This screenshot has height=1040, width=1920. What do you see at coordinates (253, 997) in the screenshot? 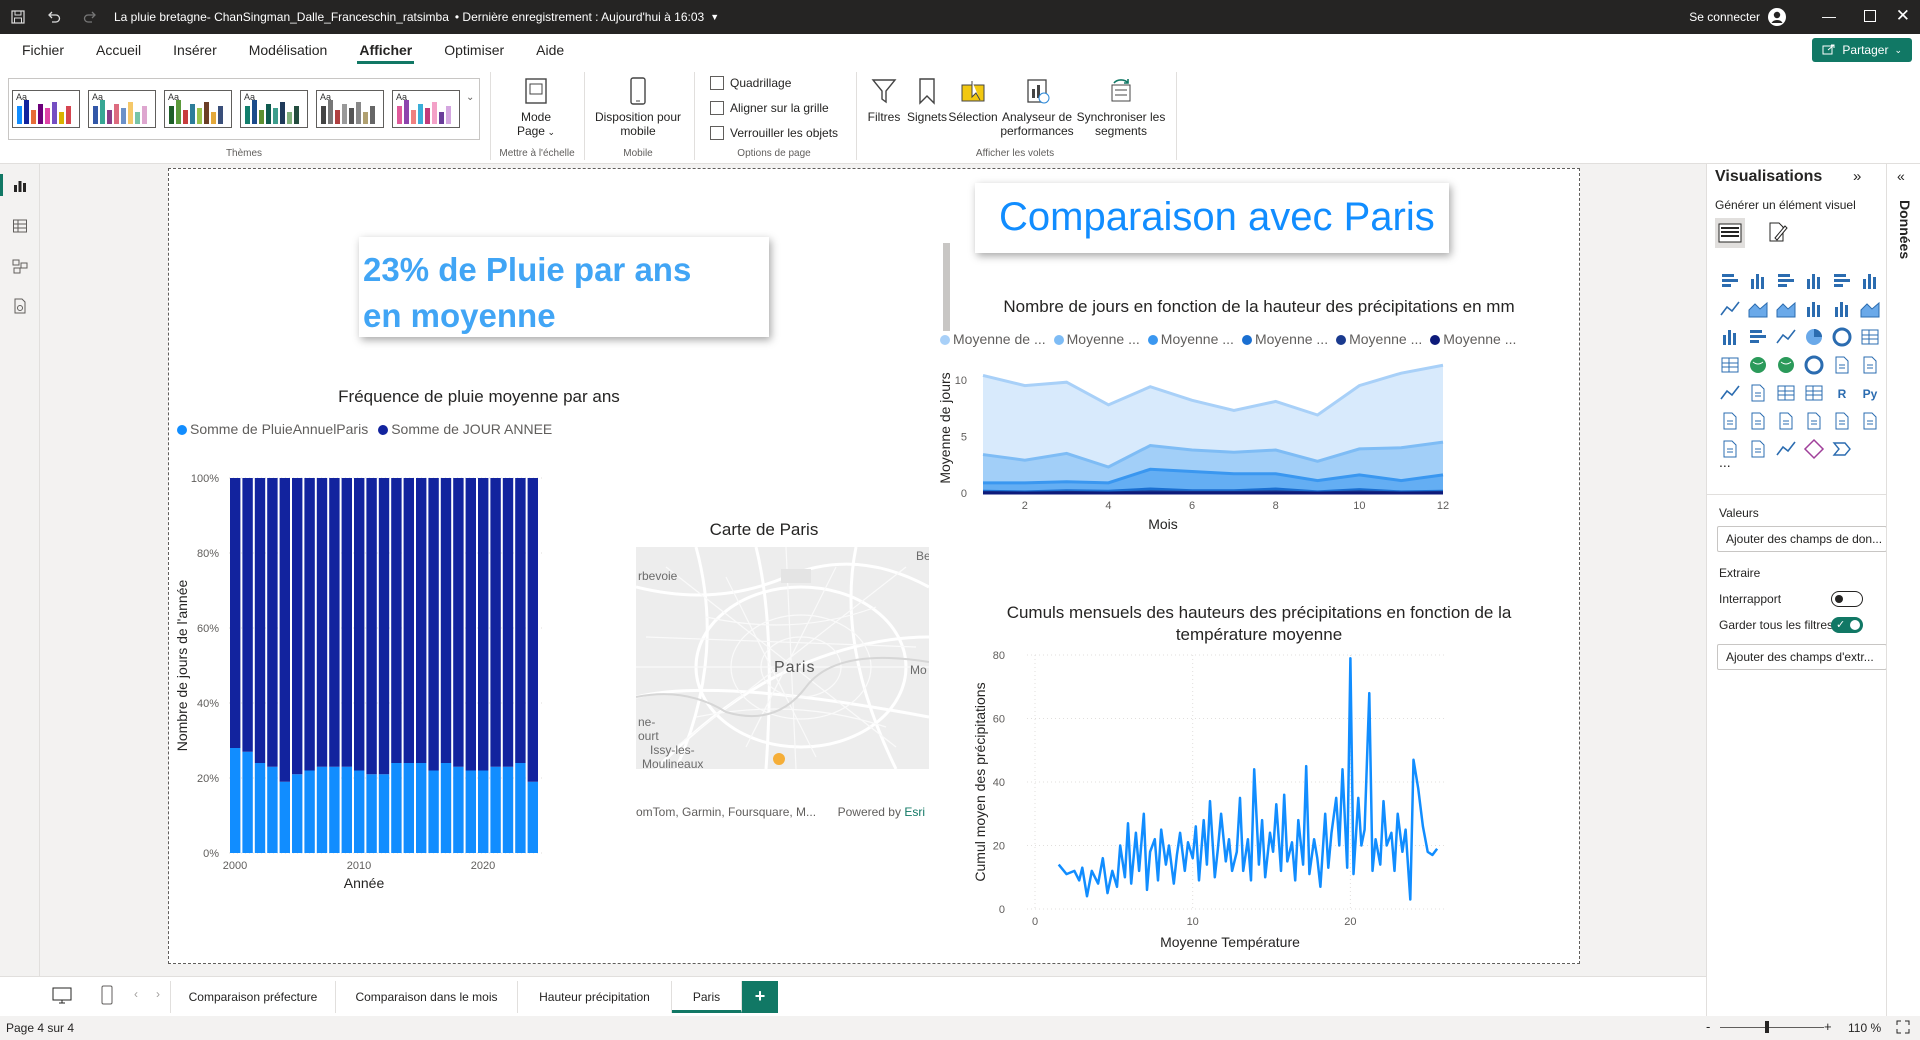
I see `page-tab-comparaison-prefecture: Comparaison préfecture` at bounding box center [253, 997].